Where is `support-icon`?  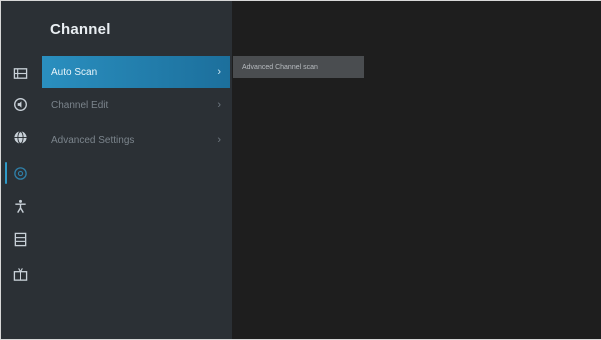 support-icon is located at coordinates (20, 274).